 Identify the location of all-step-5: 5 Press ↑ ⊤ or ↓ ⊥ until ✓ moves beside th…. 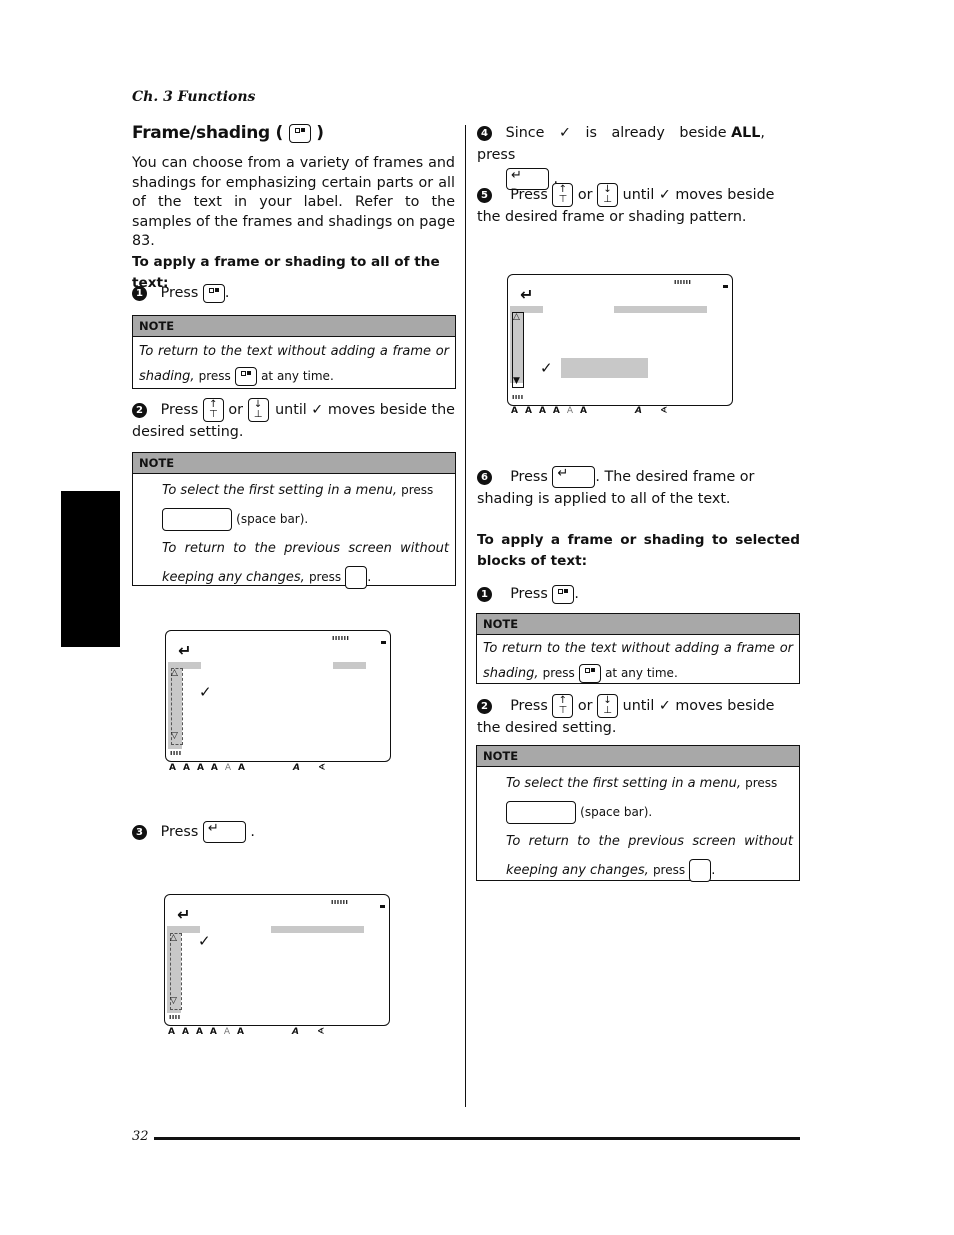
(638, 206).